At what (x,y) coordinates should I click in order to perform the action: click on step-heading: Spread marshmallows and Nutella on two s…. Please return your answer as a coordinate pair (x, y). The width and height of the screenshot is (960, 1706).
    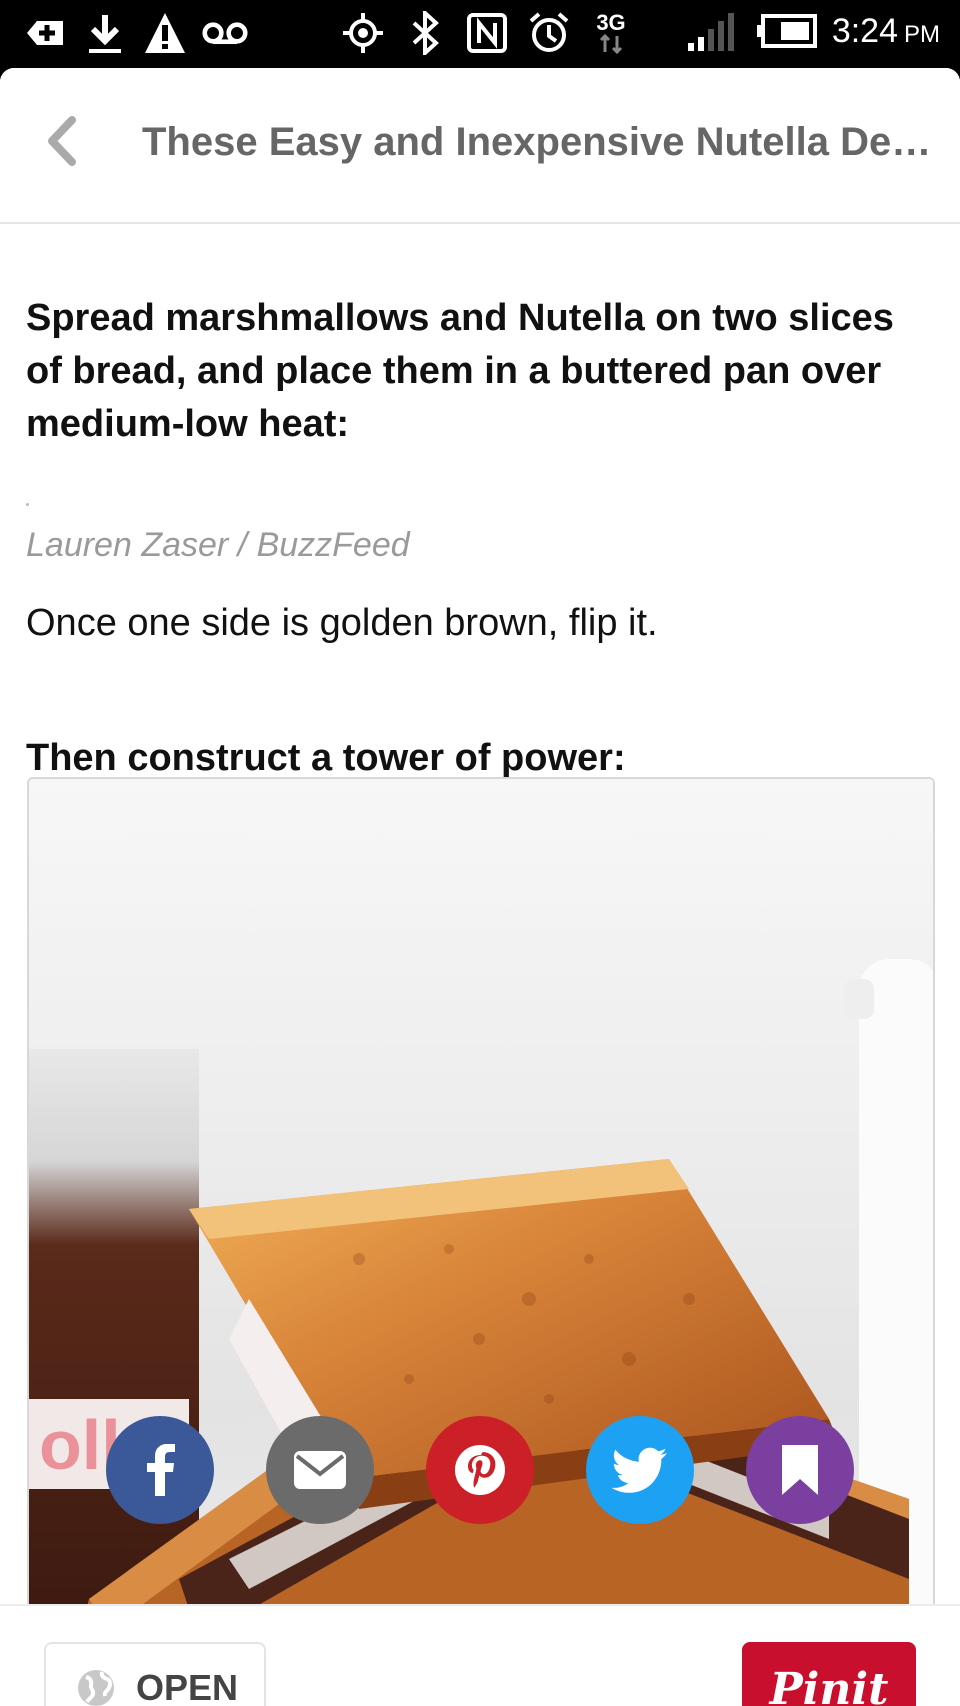
    Looking at the image, I should click on (460, 371).